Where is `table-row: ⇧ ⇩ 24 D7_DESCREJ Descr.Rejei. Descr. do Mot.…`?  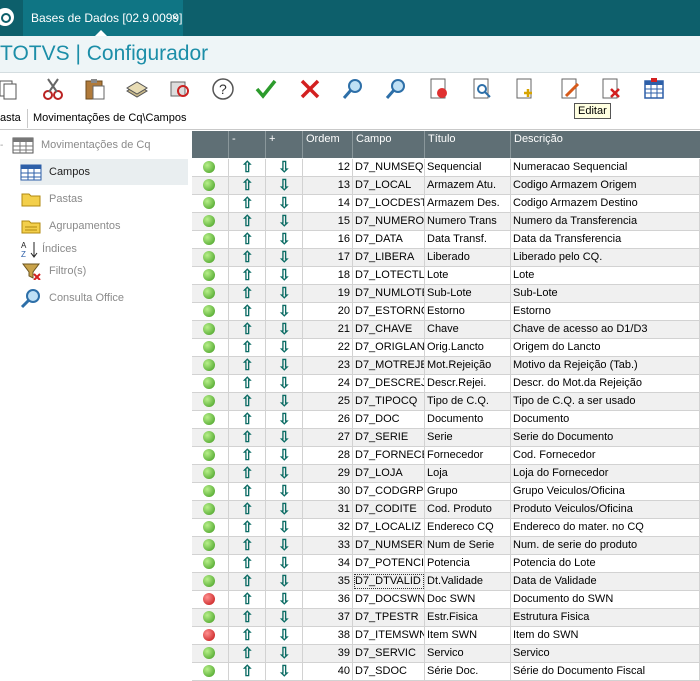 table-row: ⇧ ⇩ 24 D7_DESCREJ Descr.Rejei. Descr. do Mot.… is located at coordinates (446, 384).